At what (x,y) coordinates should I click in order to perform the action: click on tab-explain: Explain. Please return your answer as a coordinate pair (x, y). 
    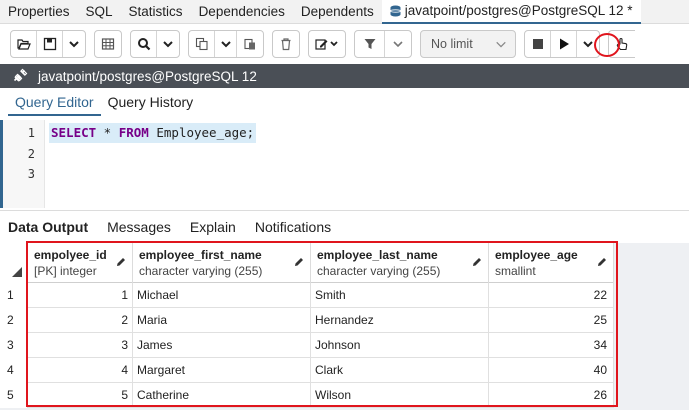
    Looking at the image, I should click on (216, 227).